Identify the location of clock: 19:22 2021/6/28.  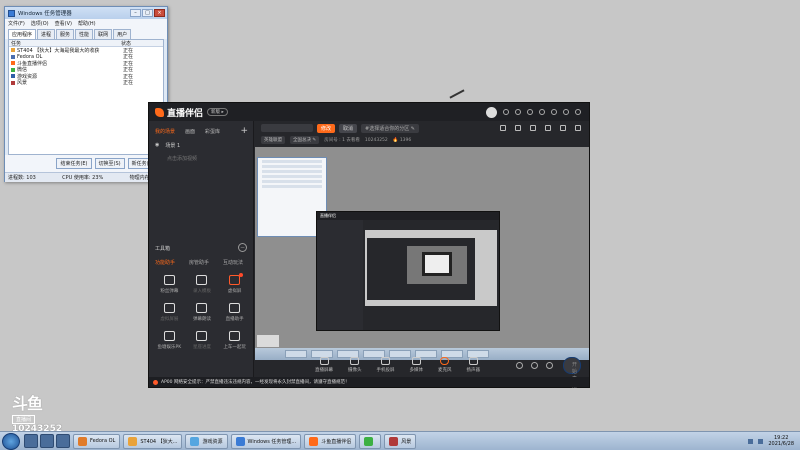
(781, 441).